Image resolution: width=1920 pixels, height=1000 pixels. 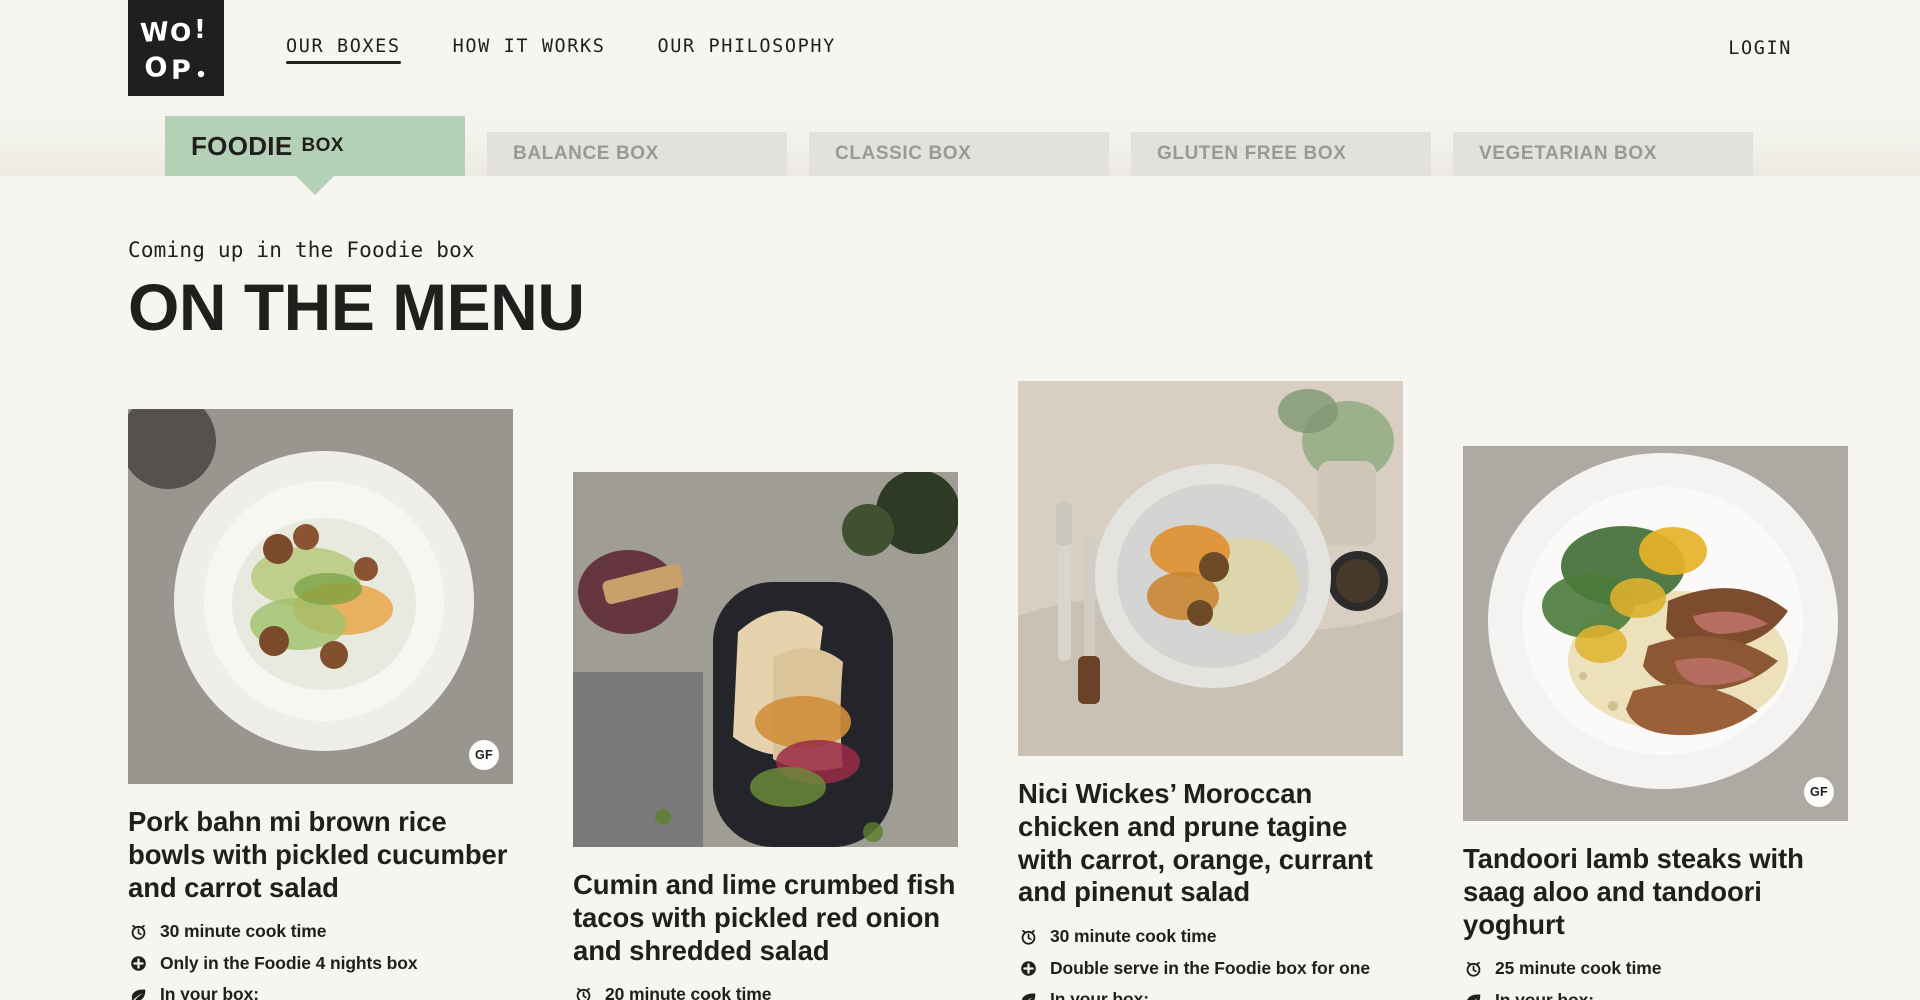 What do you see at coordinates (172, 50) in the screenshot?
I see `woop-logo-mark: W O ! O P` at bounding box center [172, 50].